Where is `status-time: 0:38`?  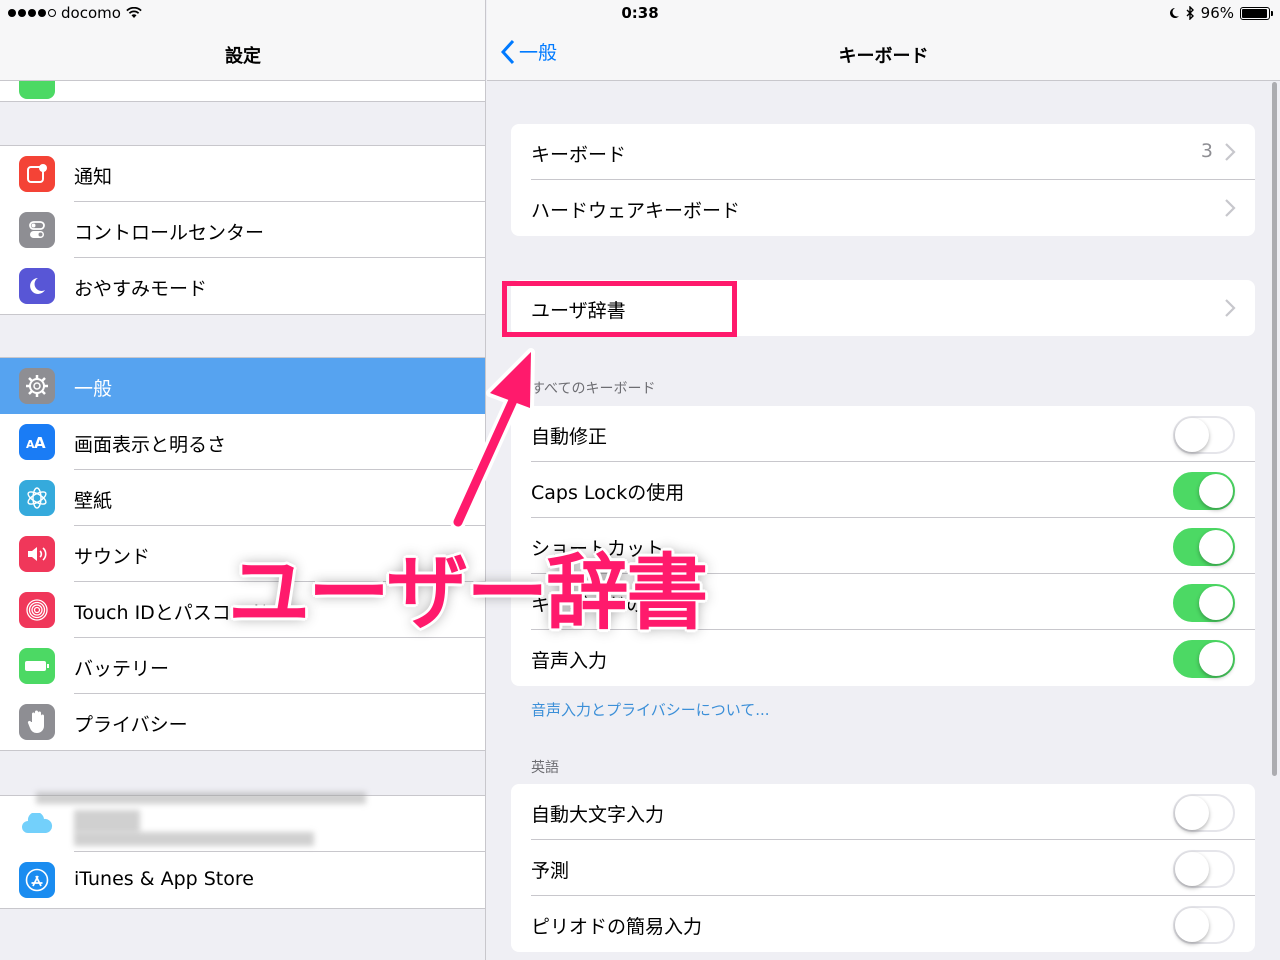
status-time: 0:38 is located at coordinates (640, 13).